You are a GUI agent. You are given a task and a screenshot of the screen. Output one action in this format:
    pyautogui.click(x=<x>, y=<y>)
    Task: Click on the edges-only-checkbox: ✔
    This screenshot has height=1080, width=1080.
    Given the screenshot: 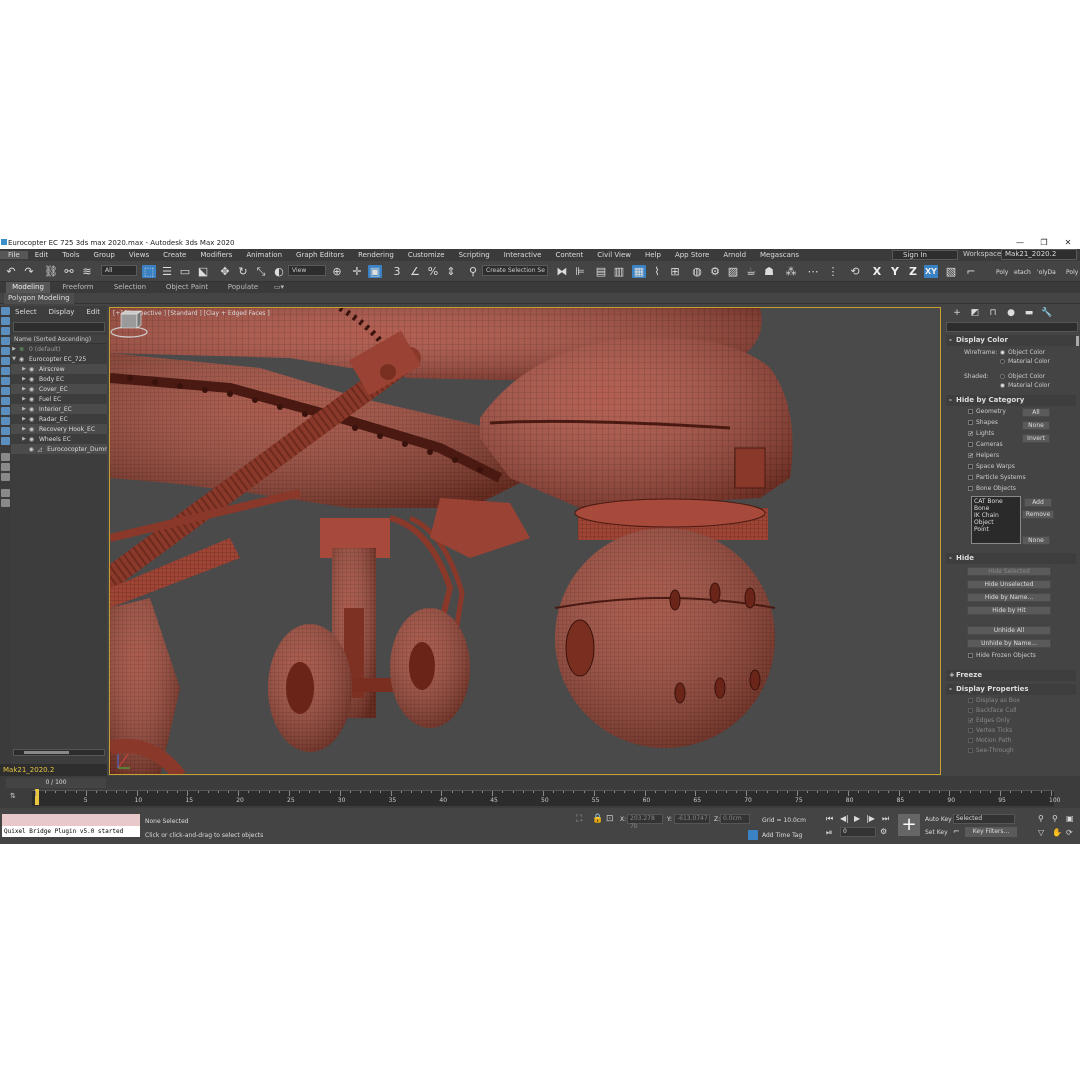 What is the action you would take?
    pyautogui.click(x=970, y=721)
    